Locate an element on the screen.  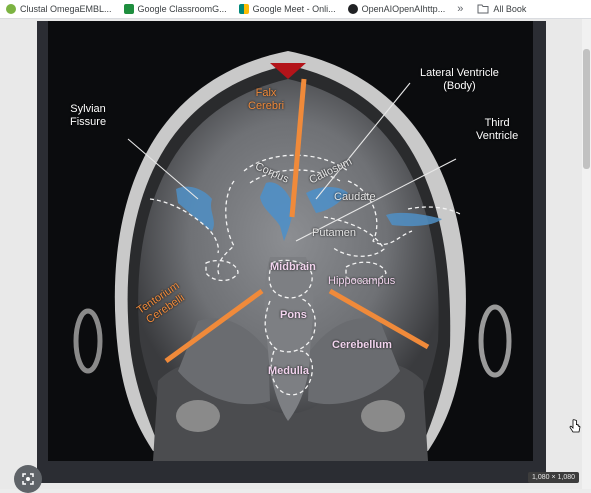
label-sylvian-fissure: Sylvian Fissure is located at coordinates (88, 115).